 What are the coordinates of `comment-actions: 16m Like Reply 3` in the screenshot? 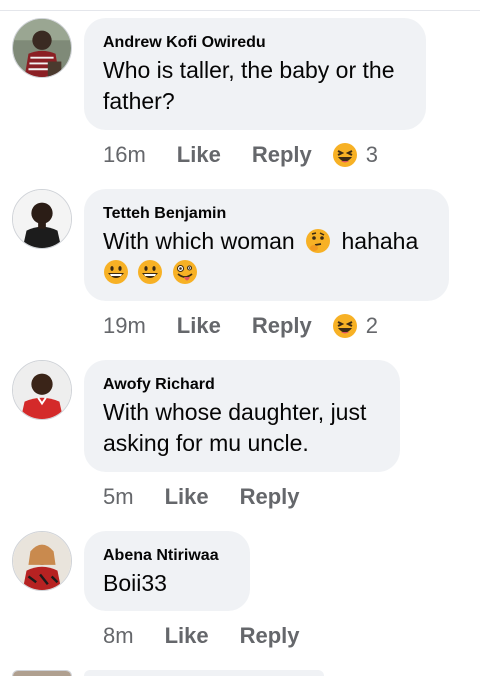 It's located at (240, 155).